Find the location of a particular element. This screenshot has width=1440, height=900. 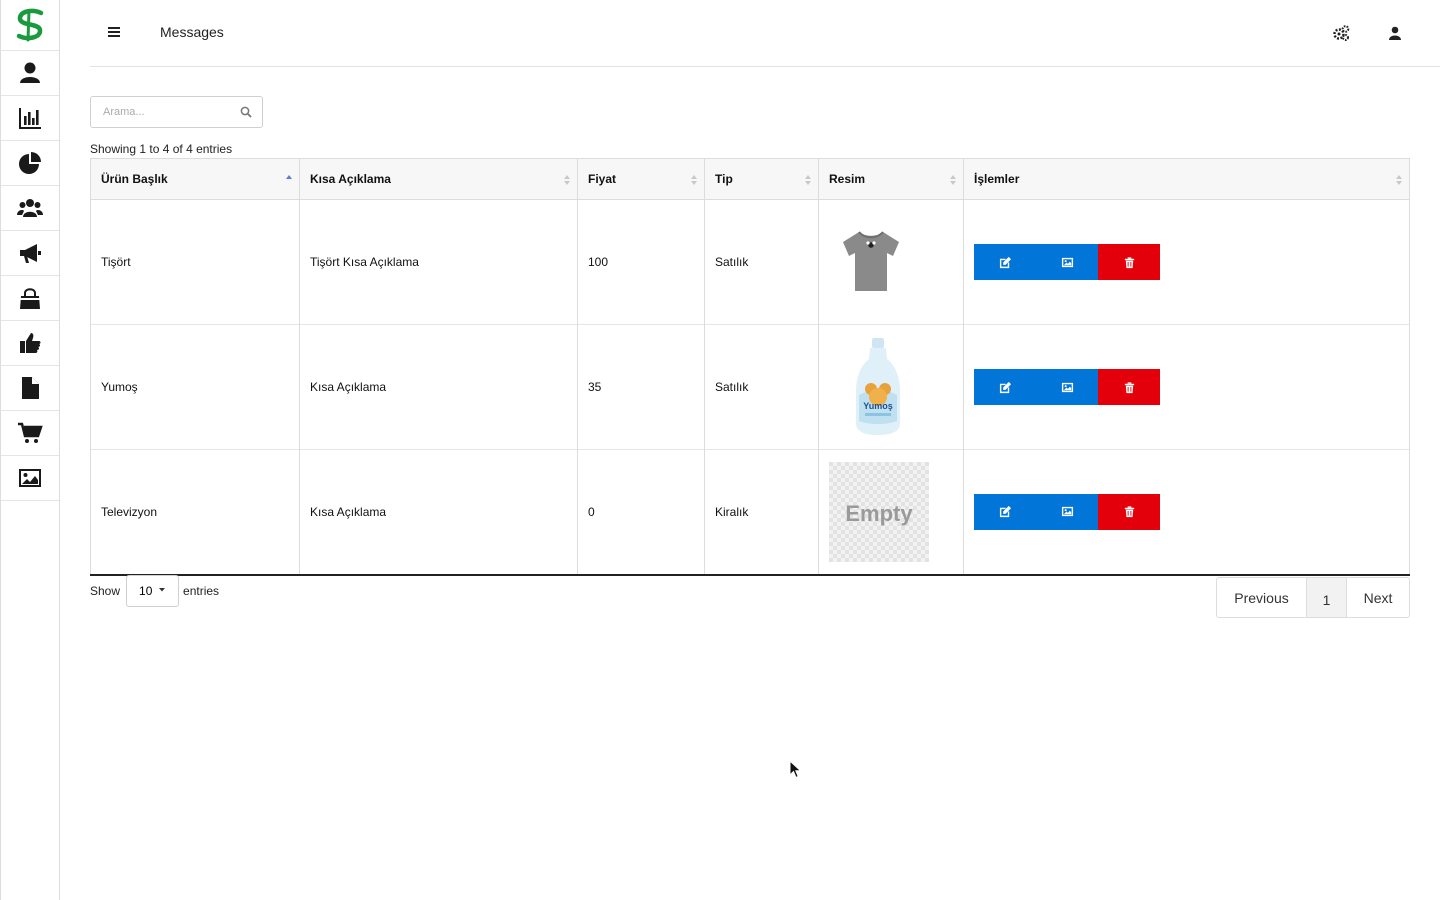

users-icon is located at coordinates (30, 208).